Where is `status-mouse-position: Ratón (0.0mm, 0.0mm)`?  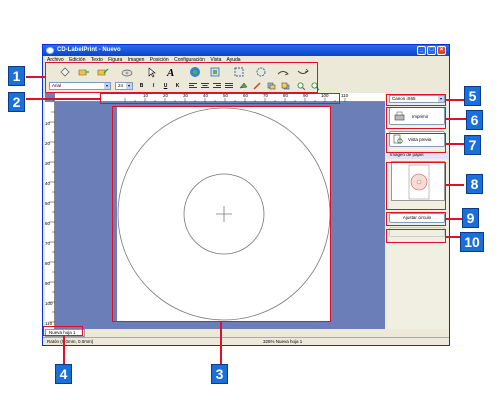 status-mouse-position: Ratón (0.0mm, 0.0mm) is located at coordinates (70, 341).